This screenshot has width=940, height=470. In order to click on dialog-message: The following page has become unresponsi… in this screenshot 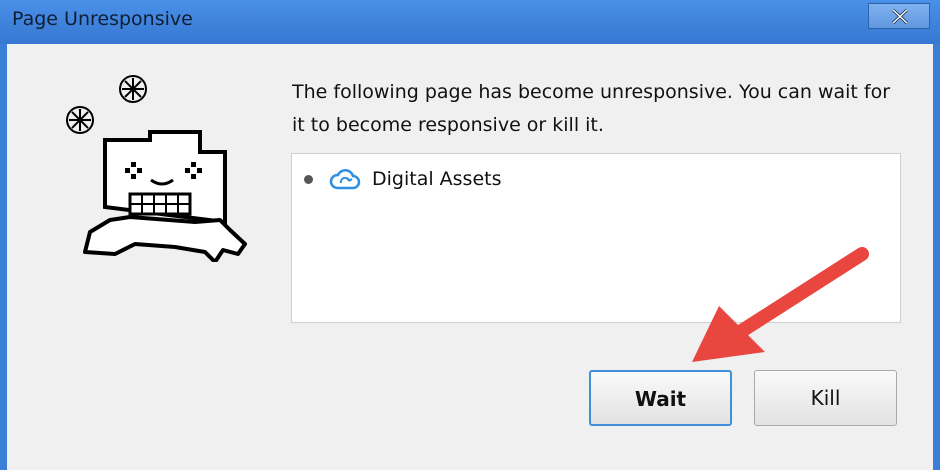, I will do `click(591, 108)`.